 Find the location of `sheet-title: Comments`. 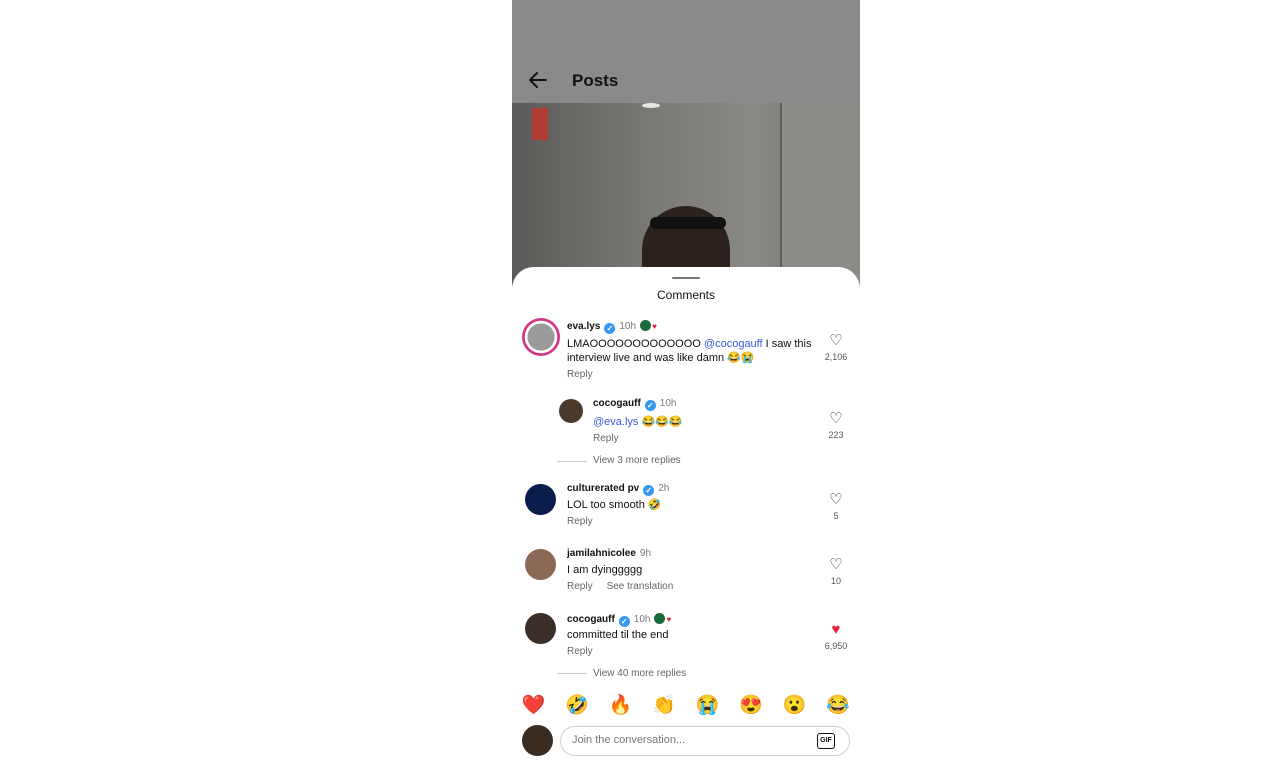

sheet-title: Comments is located at coordinates (685, 295).